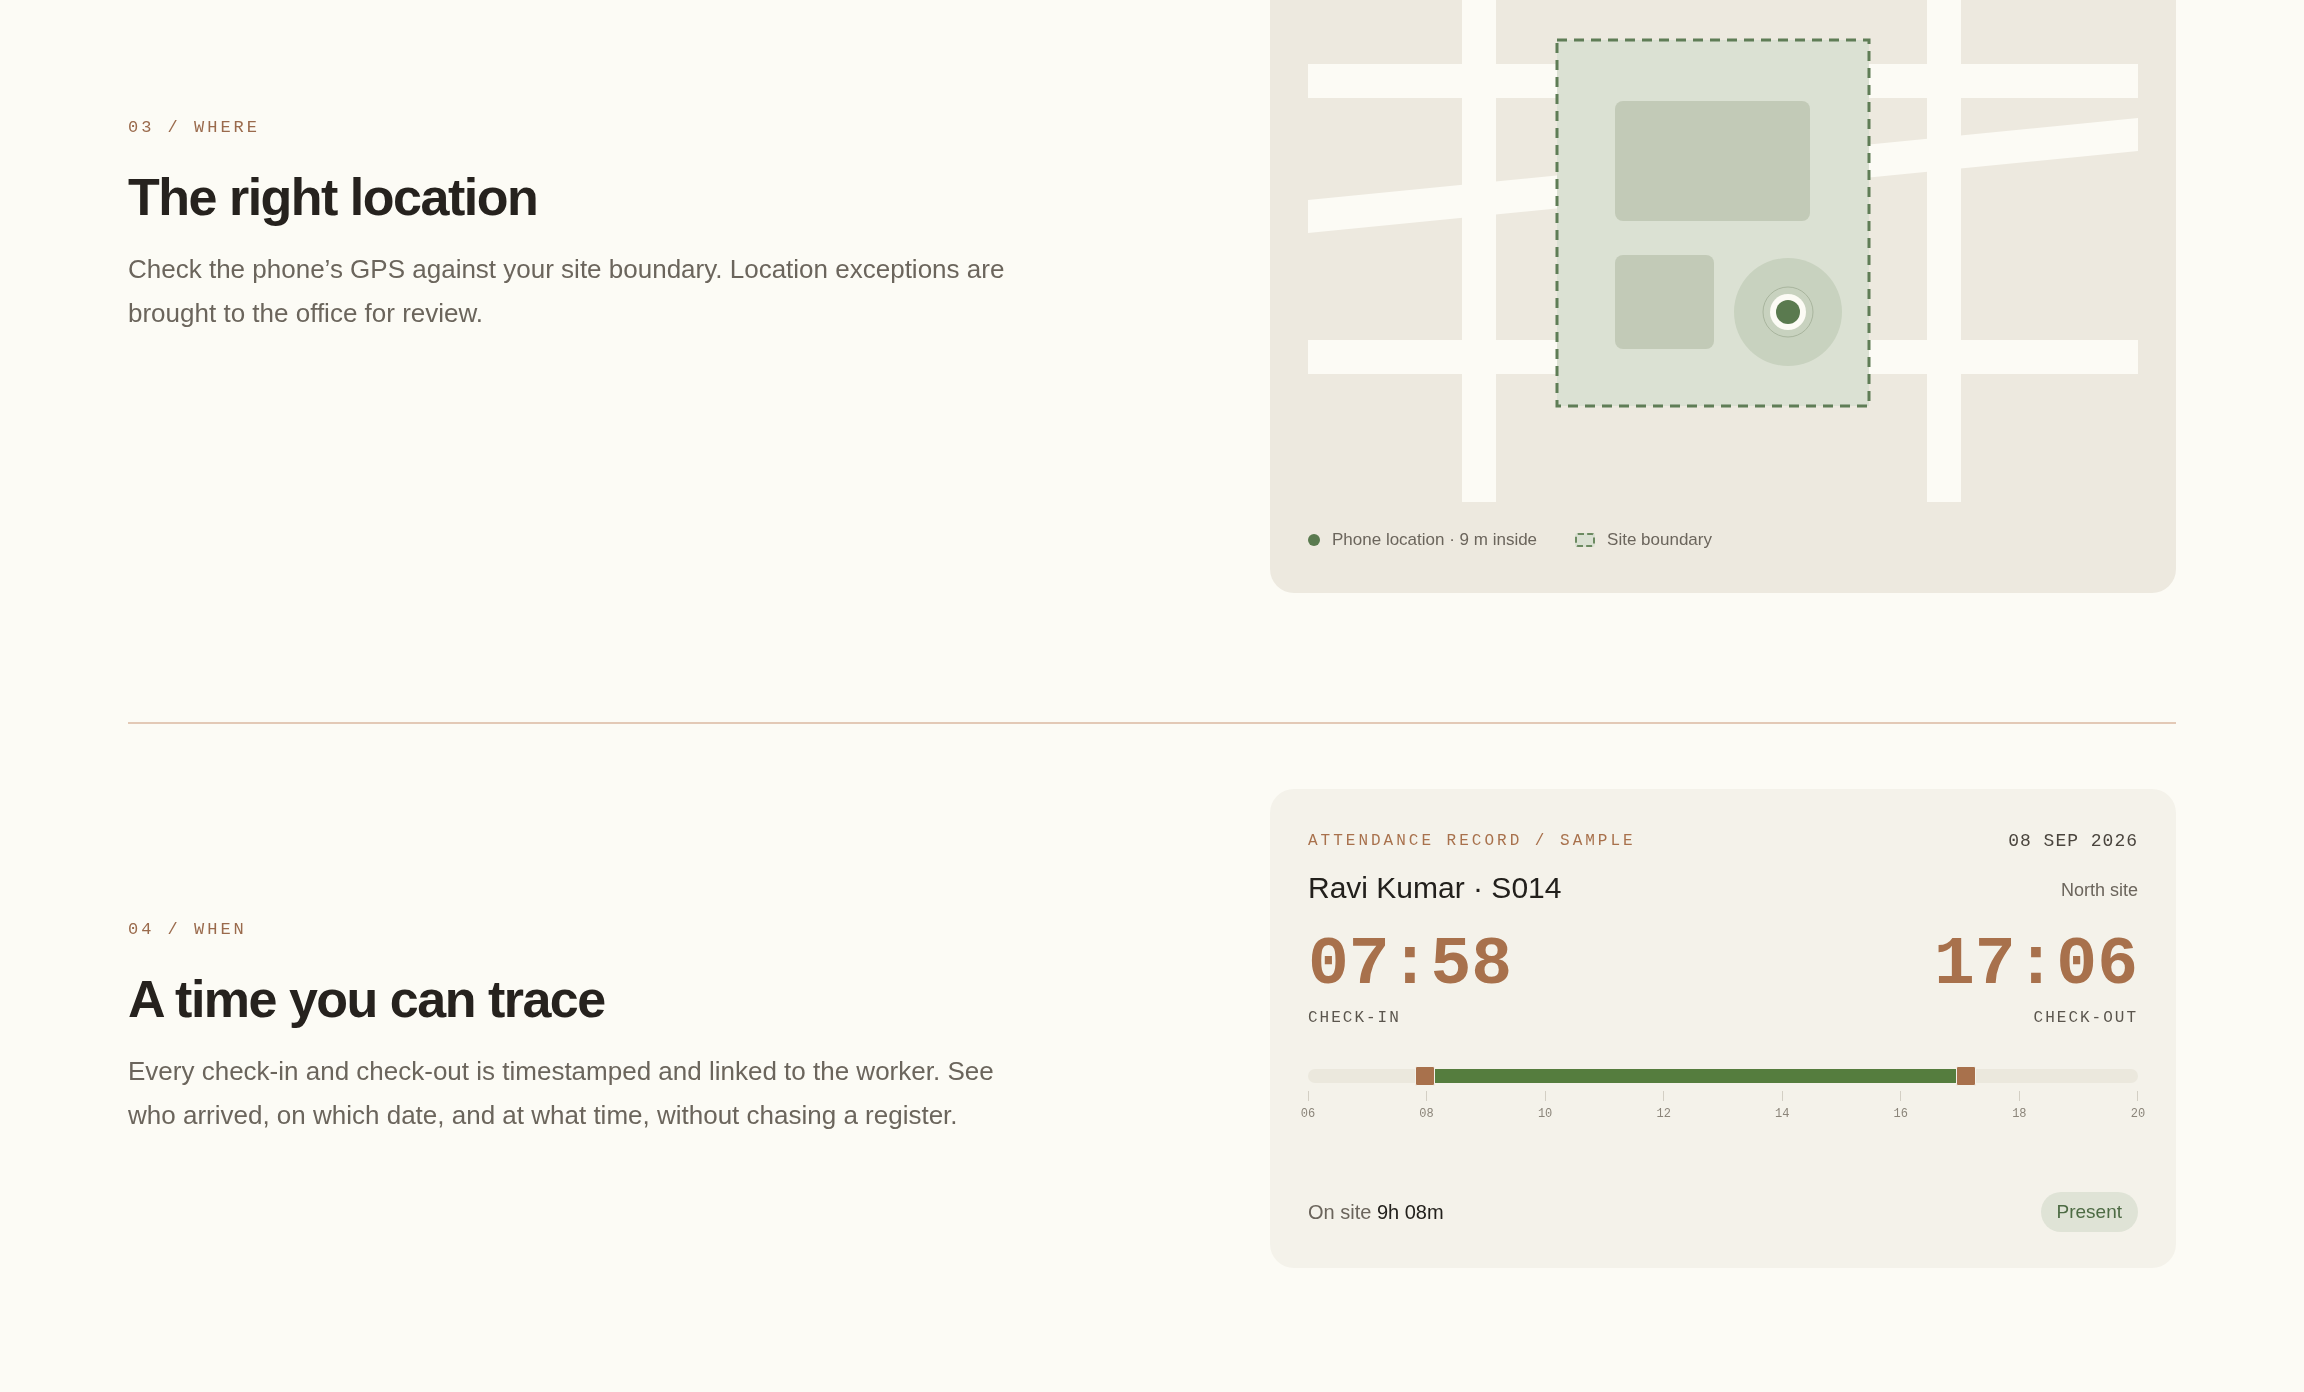 The width and height of the screenshot is (2304, 1392). Describe the element at coordinates (1410, 965) in the screenshot. I see `time-value: 07:58` at that location.